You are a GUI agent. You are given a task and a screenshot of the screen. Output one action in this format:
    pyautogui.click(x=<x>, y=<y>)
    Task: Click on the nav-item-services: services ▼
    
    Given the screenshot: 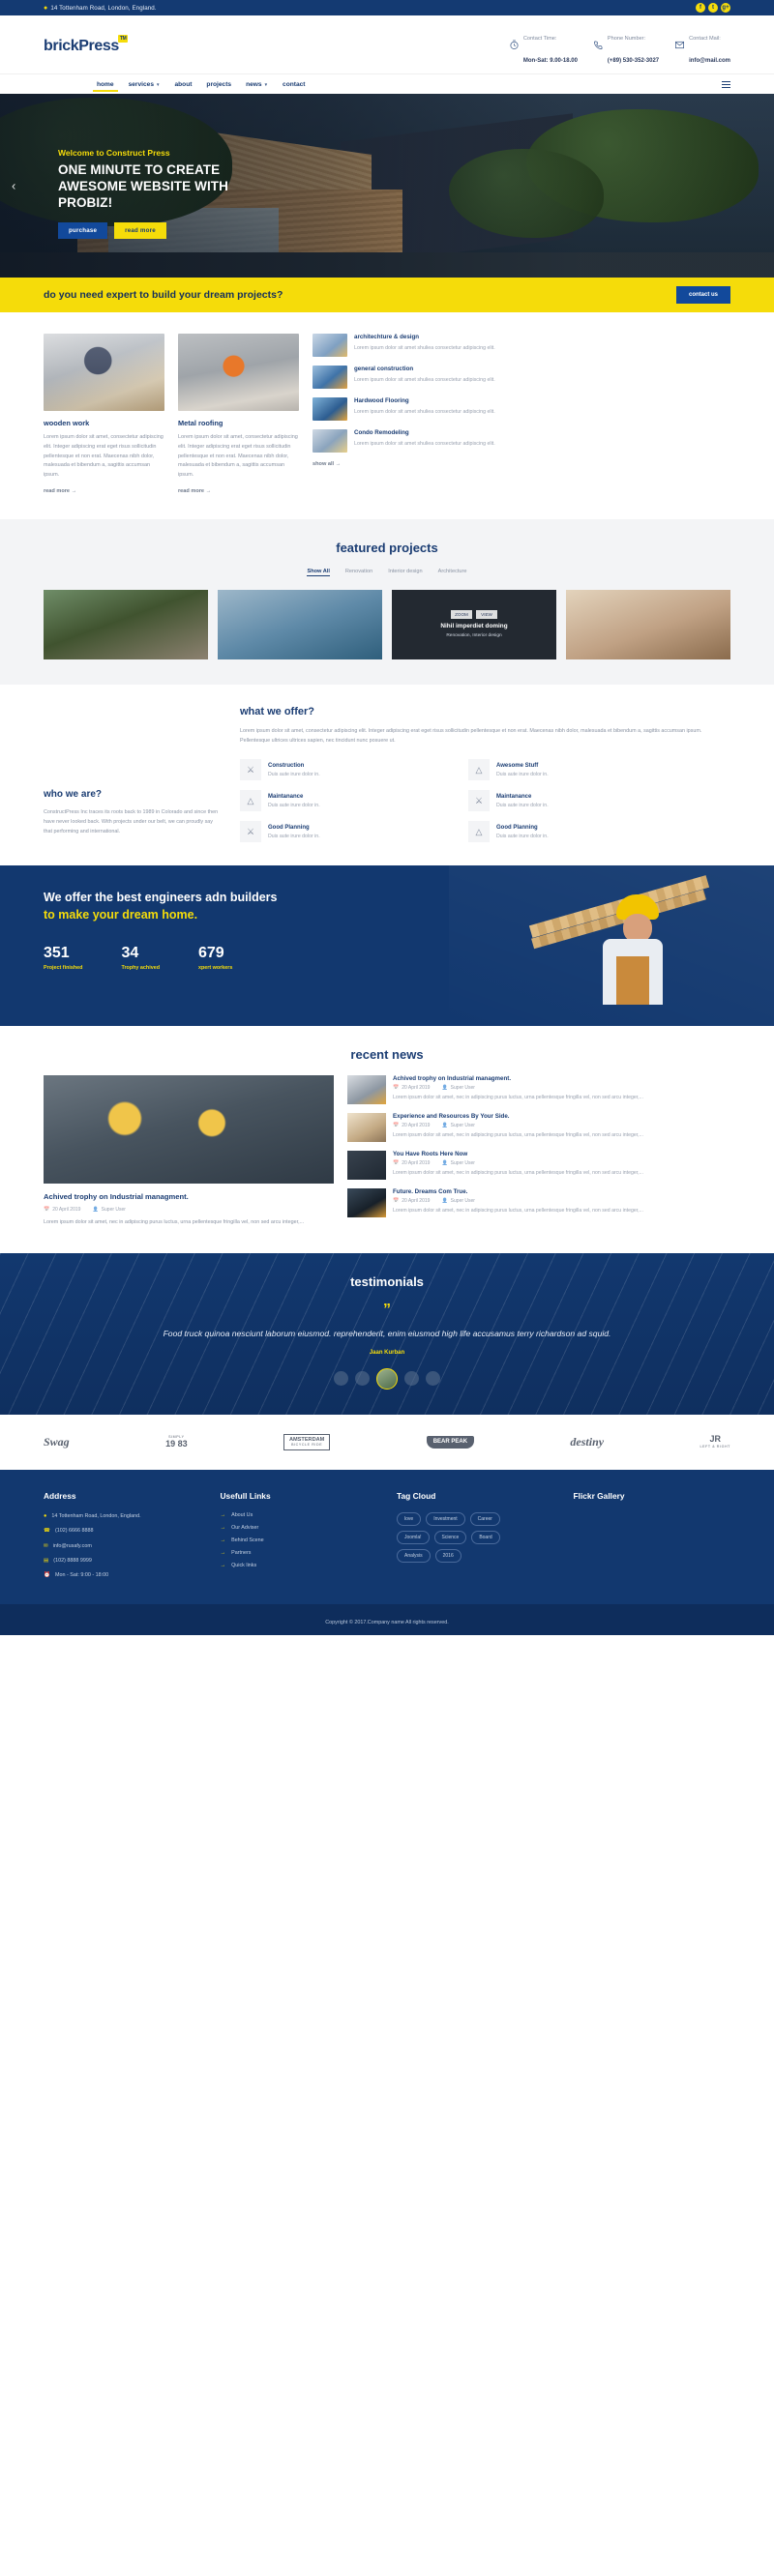 What is the action you would take?
    pyautogui.click(x=145, y=84)
    